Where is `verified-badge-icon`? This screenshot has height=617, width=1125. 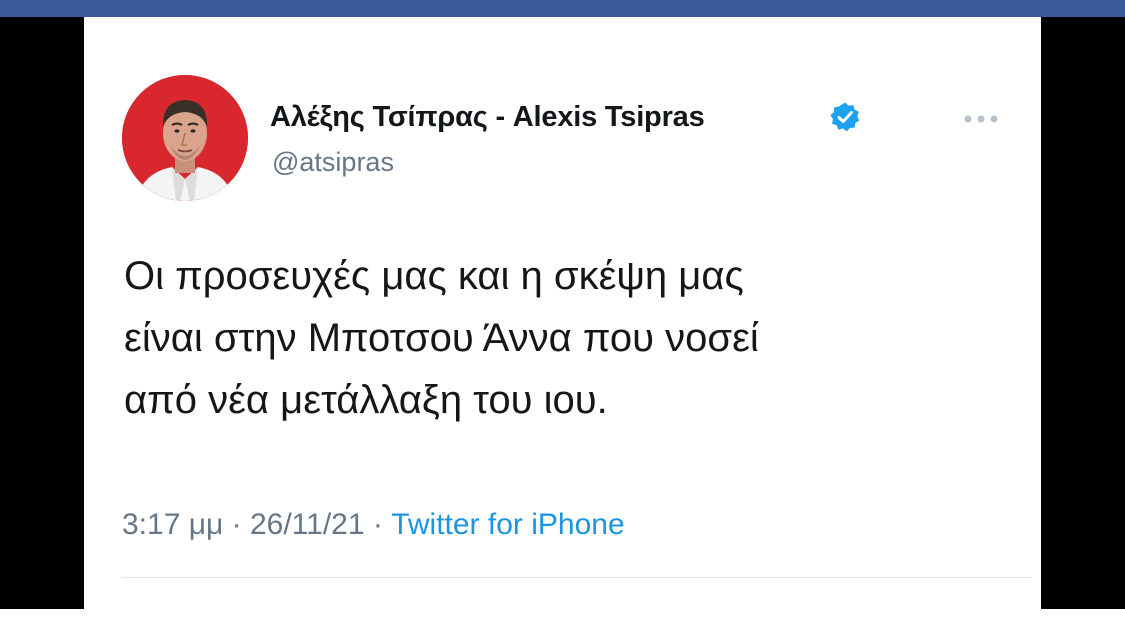
verified-badge-icon is located at coordinates (845, 117).